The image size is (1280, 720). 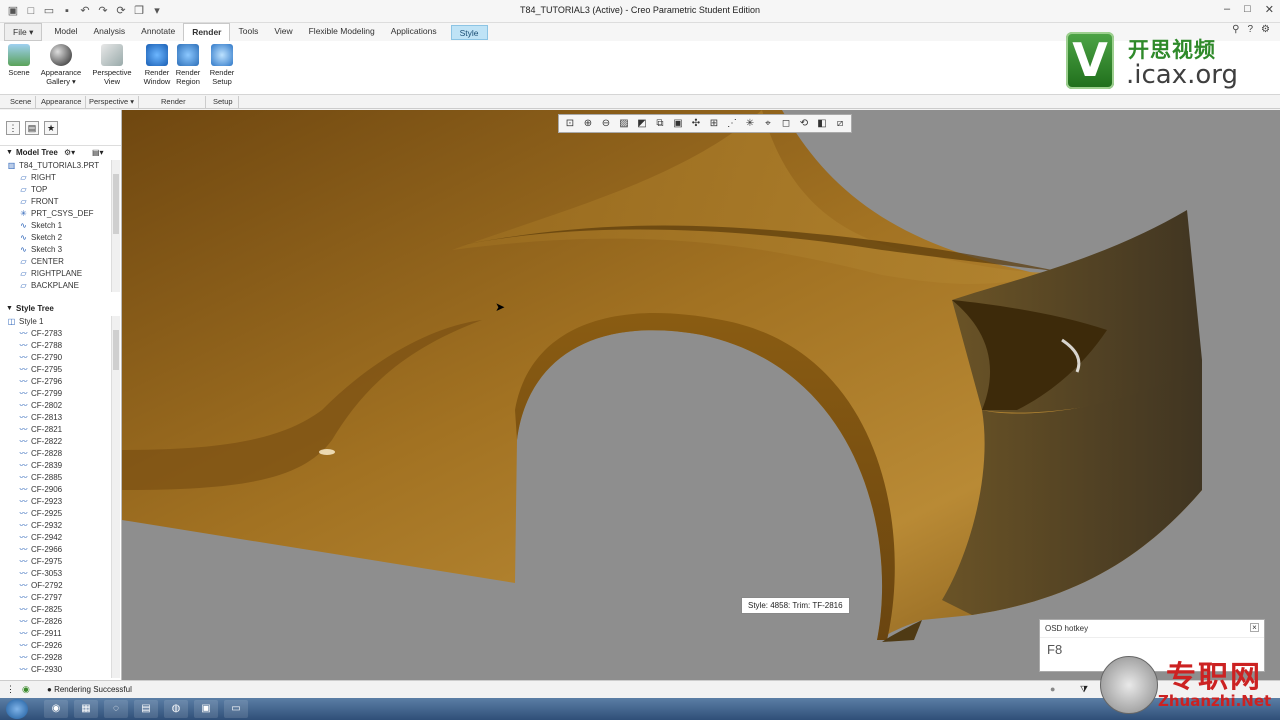 I want to click on style-tree-item: 〰 CF-2795, so click(x=60, y=370).